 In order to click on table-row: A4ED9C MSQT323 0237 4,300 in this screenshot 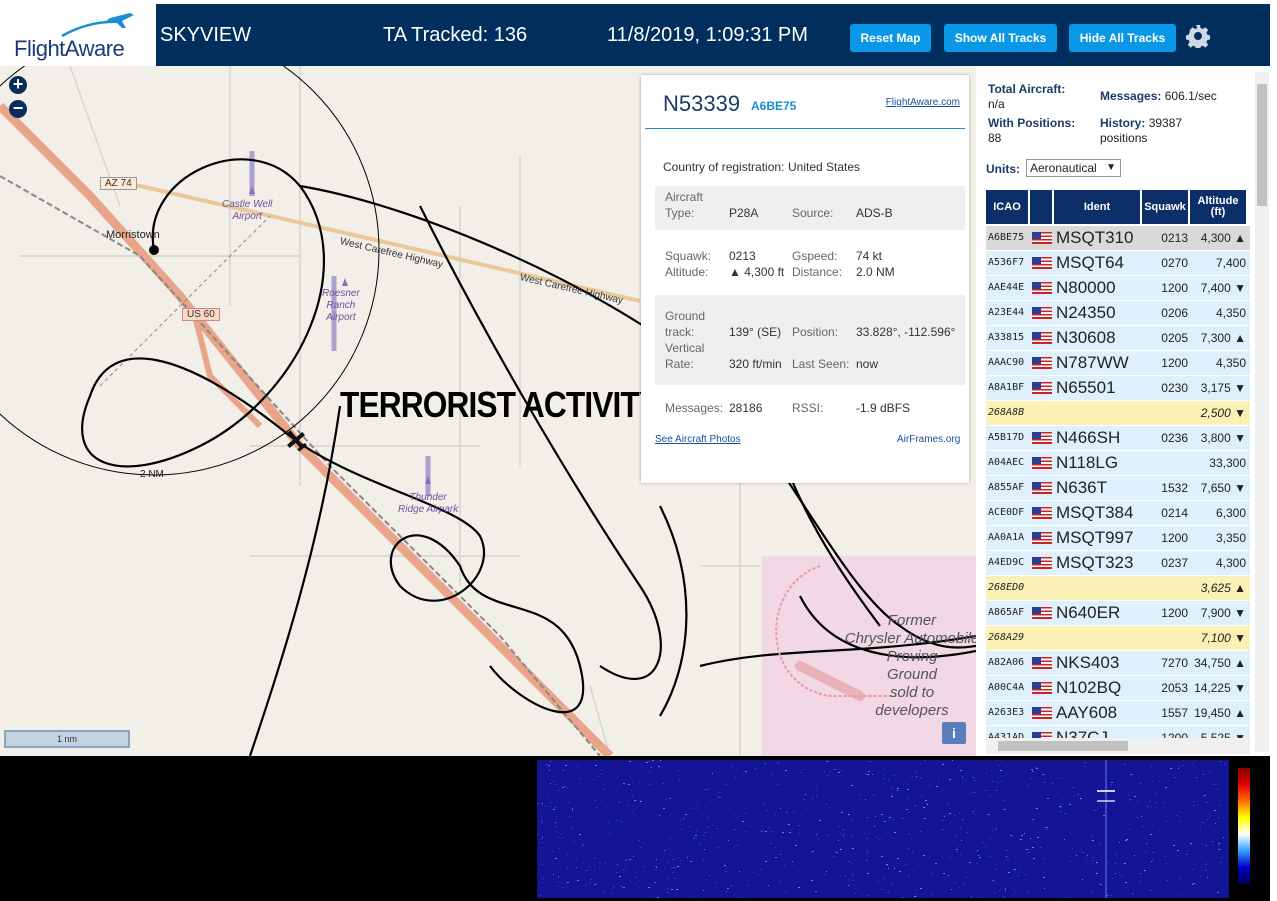, I will do `click(1118, 563)`.